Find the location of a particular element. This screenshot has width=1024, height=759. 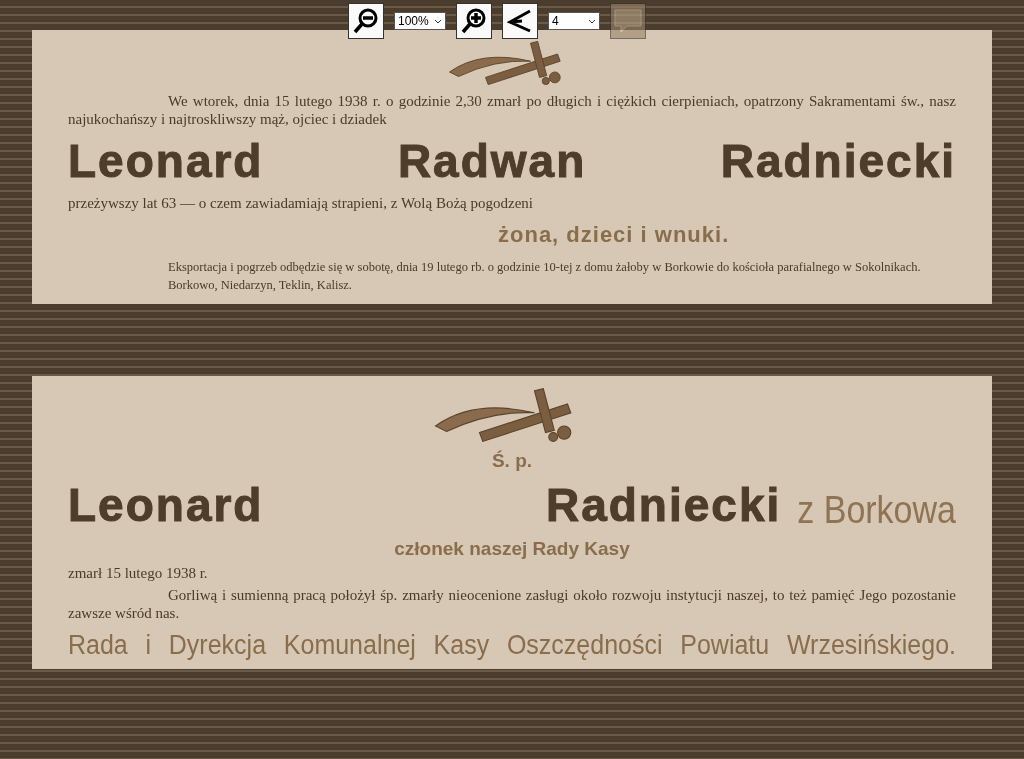

zoom-out-icon is located at coordinates (366, 21).